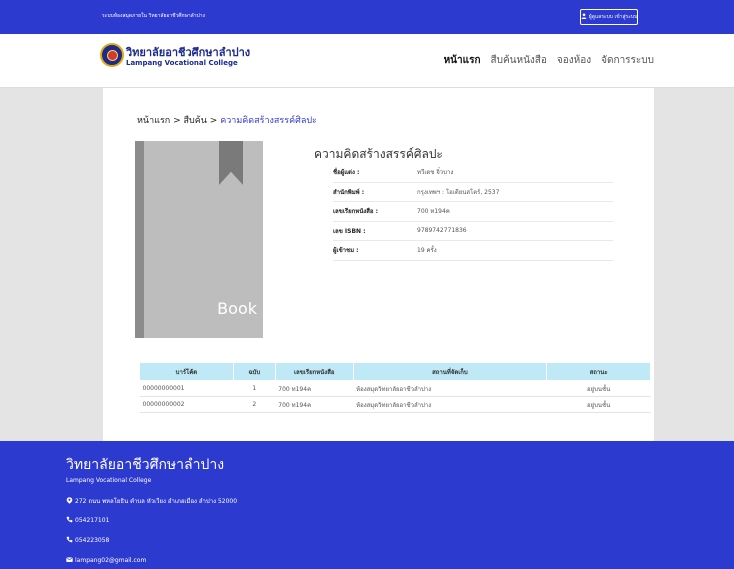 The height and width of the screenshot is (569, 734). I want to click on breadcrumb-search: สืบค้น, so click(195, 121).